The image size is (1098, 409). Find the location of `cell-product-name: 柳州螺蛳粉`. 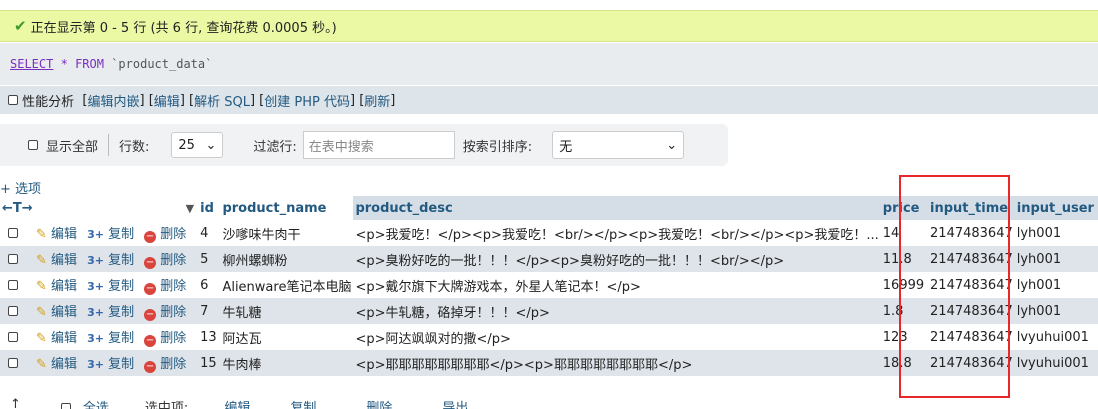

cell-product-name: 柳州螺蛳粉 is located at coordinates (287, 259).